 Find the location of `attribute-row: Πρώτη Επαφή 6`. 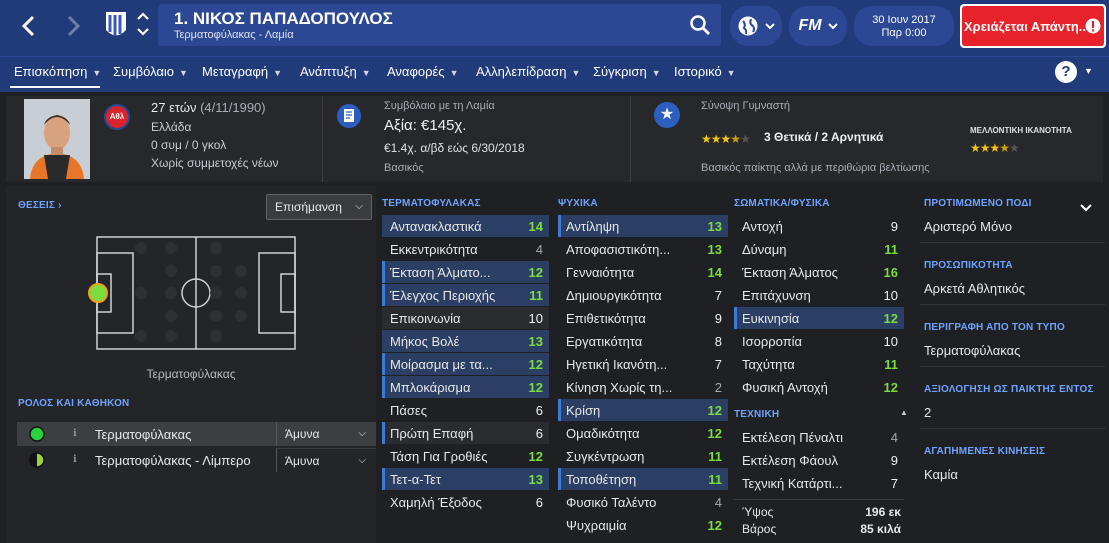

attribute-row: Πρώτη Επαφή 6 is located at coordinates (465, 433).